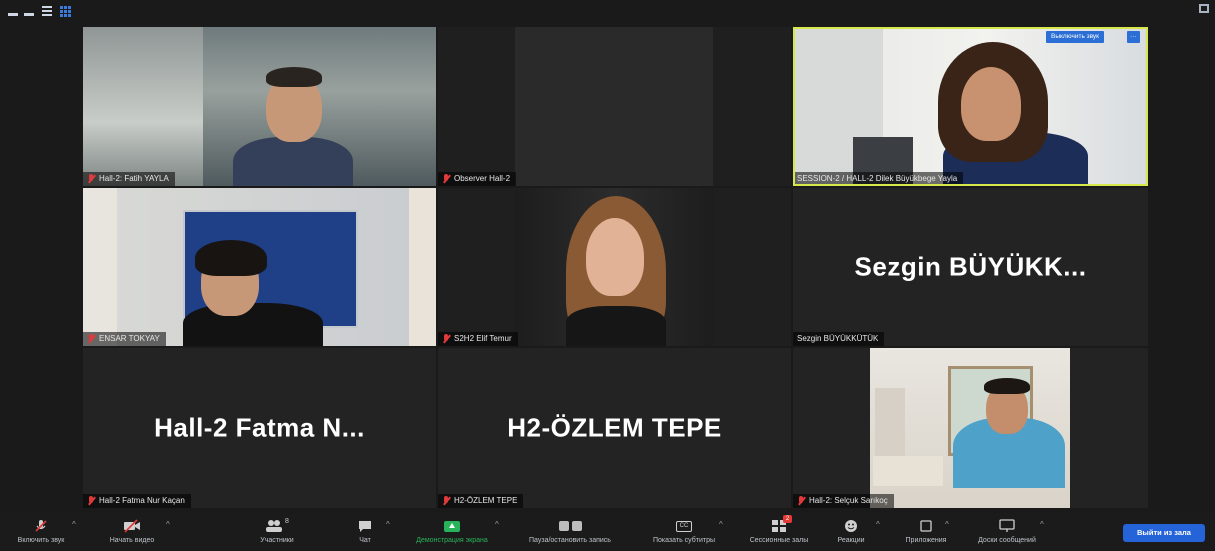 This screenshot has height=551, width=1215. I want to click on participant-name: Sezgin BÜYÜKKÜTÜK, so click(838, 338).